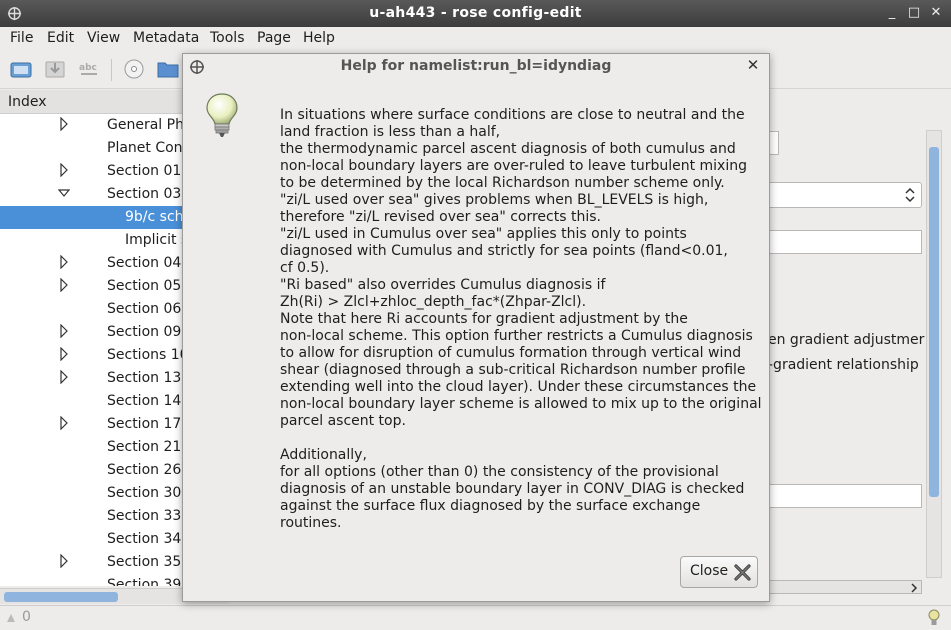 Image resolution: width=951 pixels, height=630 pixels. I want to click on window-title: u-ah443 - rose config-edit, so click(475, 13).